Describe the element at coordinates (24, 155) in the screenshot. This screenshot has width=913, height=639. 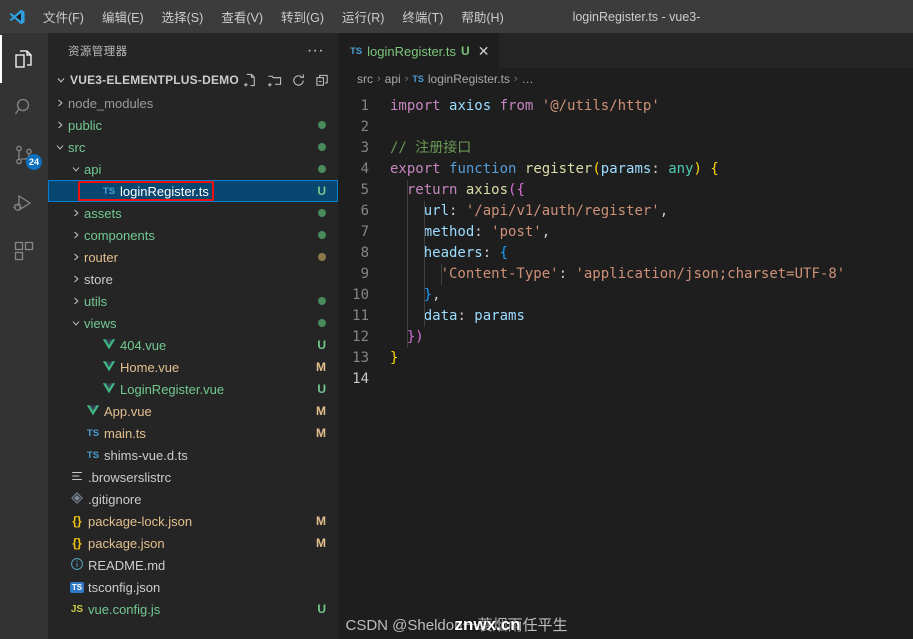
I see `activity-source-control: 24` at that location.